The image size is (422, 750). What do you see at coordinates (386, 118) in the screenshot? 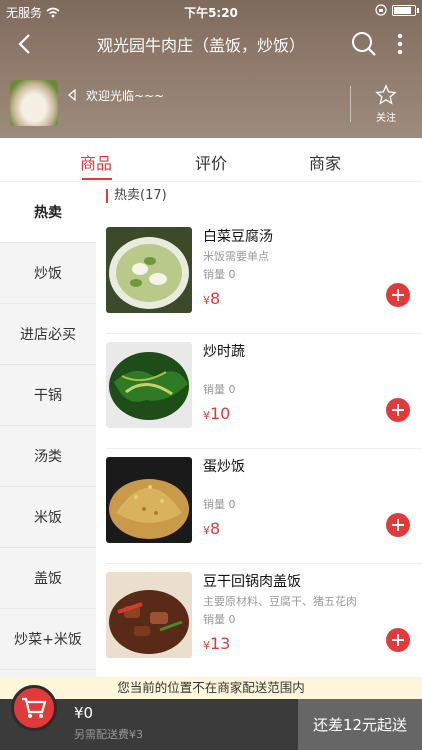
I see `follow-label: 关注` at bounding box center [386, 118].